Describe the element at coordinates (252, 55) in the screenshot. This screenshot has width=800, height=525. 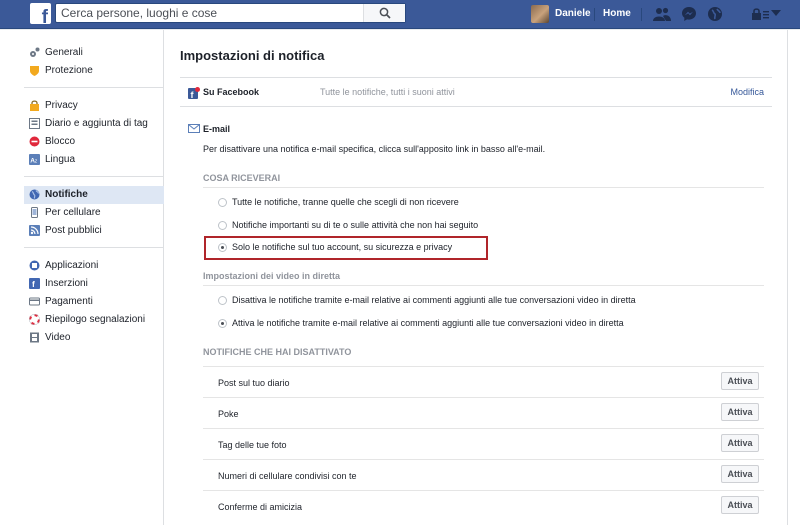
I see `page-title: Impostazioni di notifica` at that location.